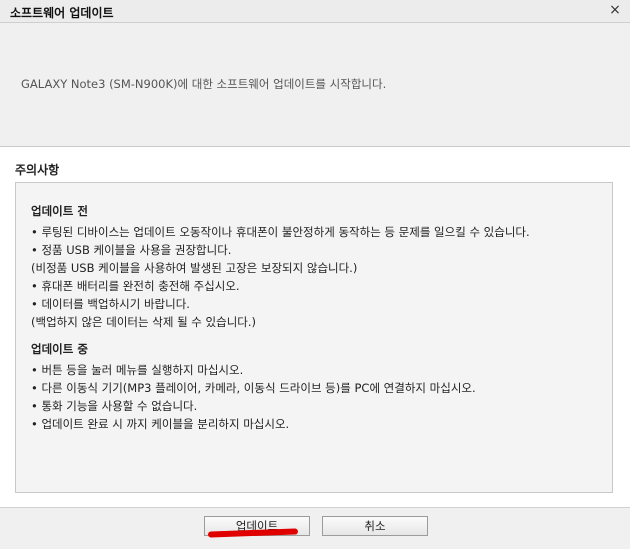 This screenshot has height=549, width=630. Describe the element at coordinates (37, 170) in the screenshot. I see `notice-title: 주의사항` at that location.